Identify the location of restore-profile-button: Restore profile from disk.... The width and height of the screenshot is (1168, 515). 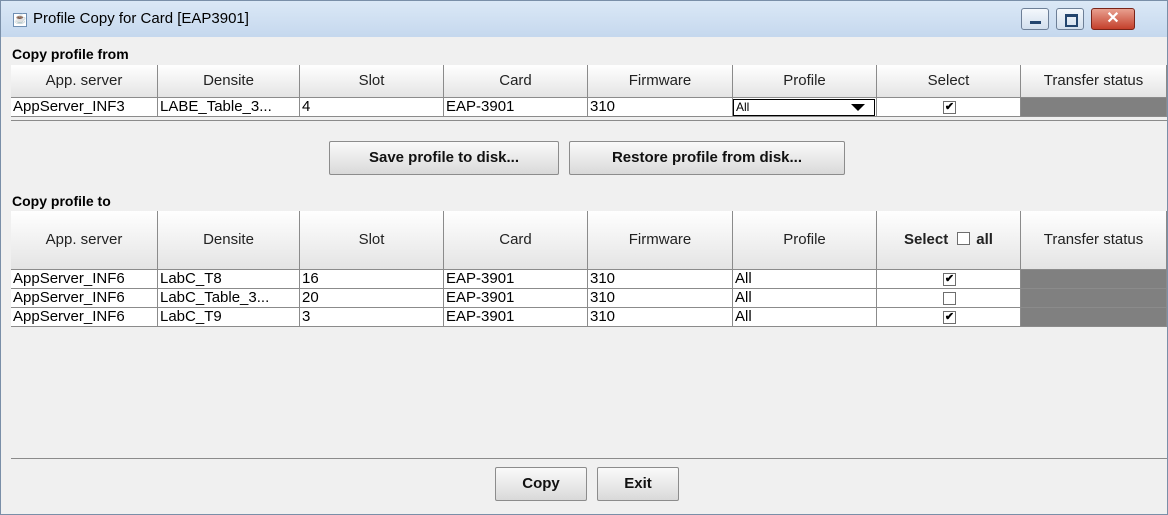
(707, 158).